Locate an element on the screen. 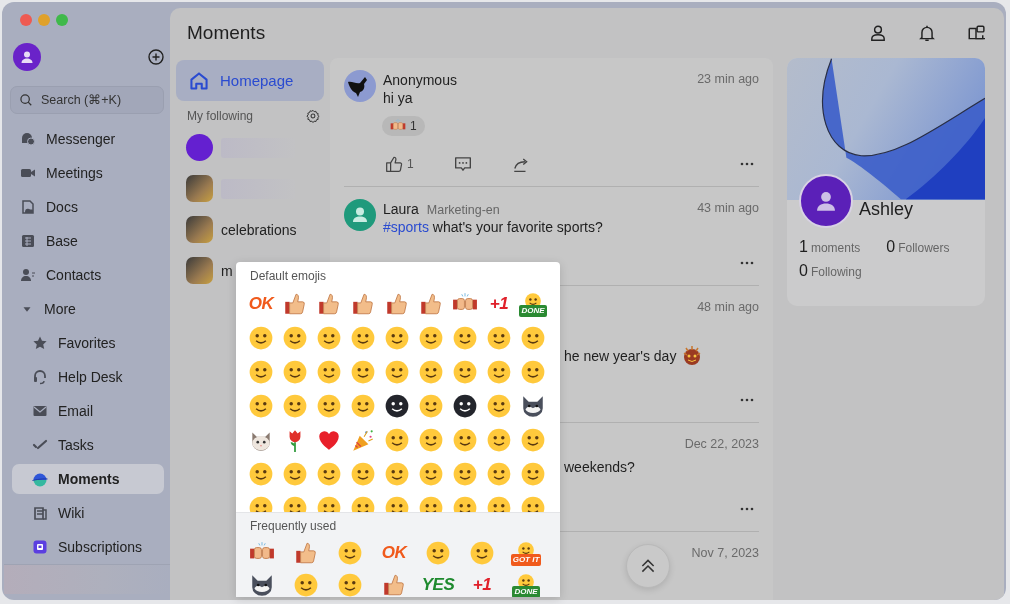  post-text: hi ya is located at coordinates (398, 98).